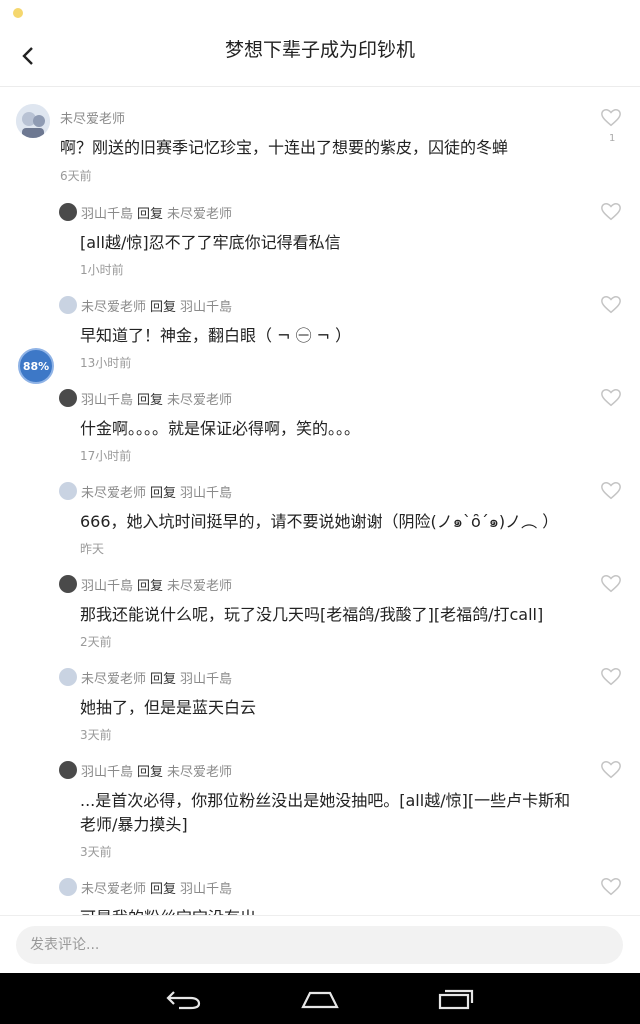  What do you see at coordinates (36, 366) in the screenshot?
I see `progress-badge: 88%` at bounding box center [36, 366].